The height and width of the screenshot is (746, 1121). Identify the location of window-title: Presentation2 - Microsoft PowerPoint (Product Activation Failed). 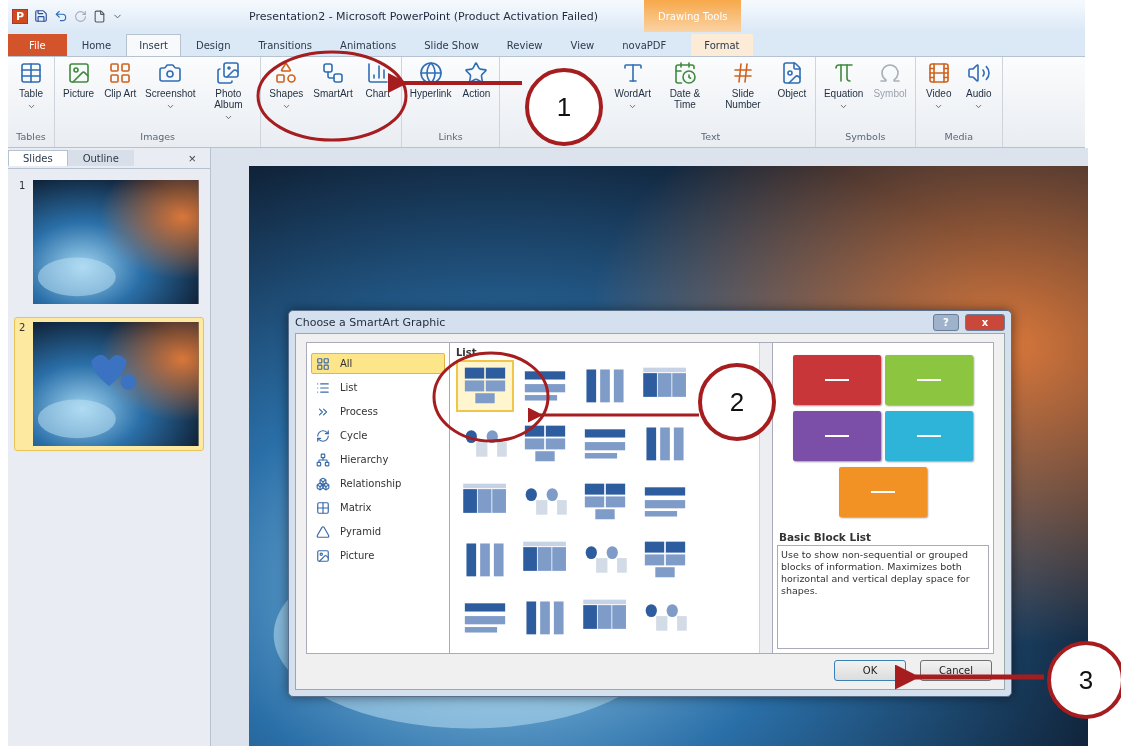
(424, 16).